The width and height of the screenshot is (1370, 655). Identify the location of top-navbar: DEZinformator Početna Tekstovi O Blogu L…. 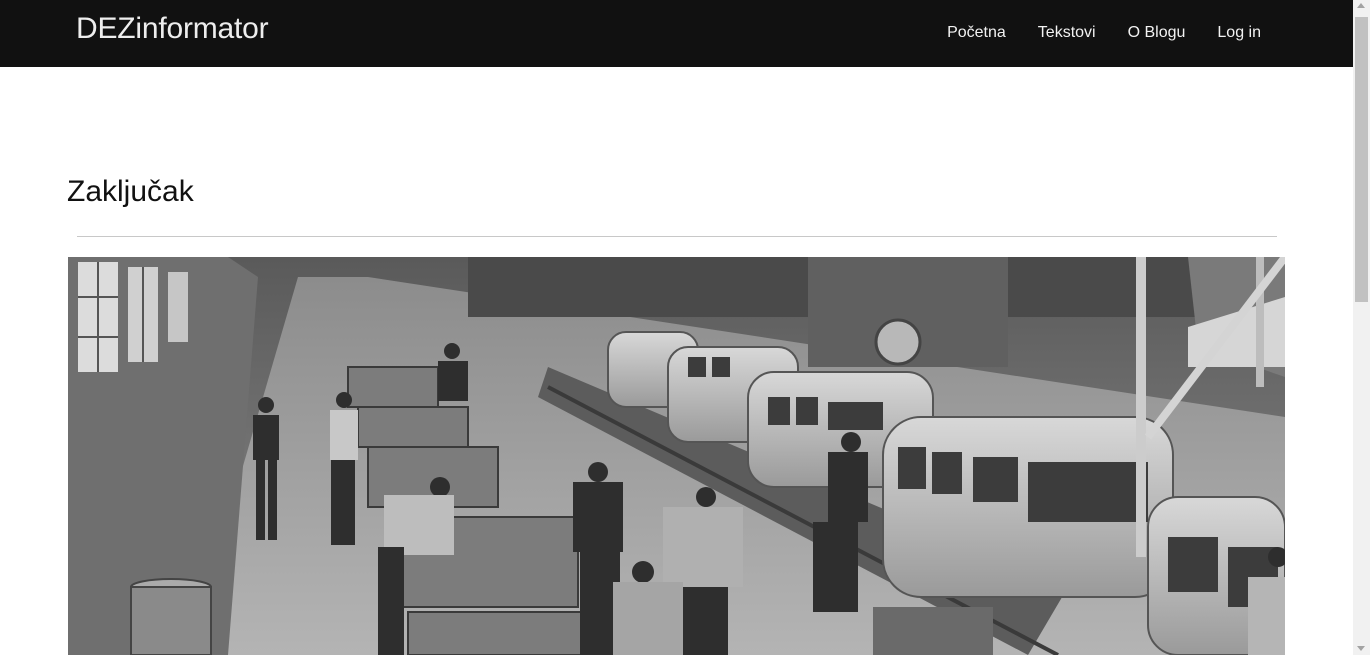
(676, 33).